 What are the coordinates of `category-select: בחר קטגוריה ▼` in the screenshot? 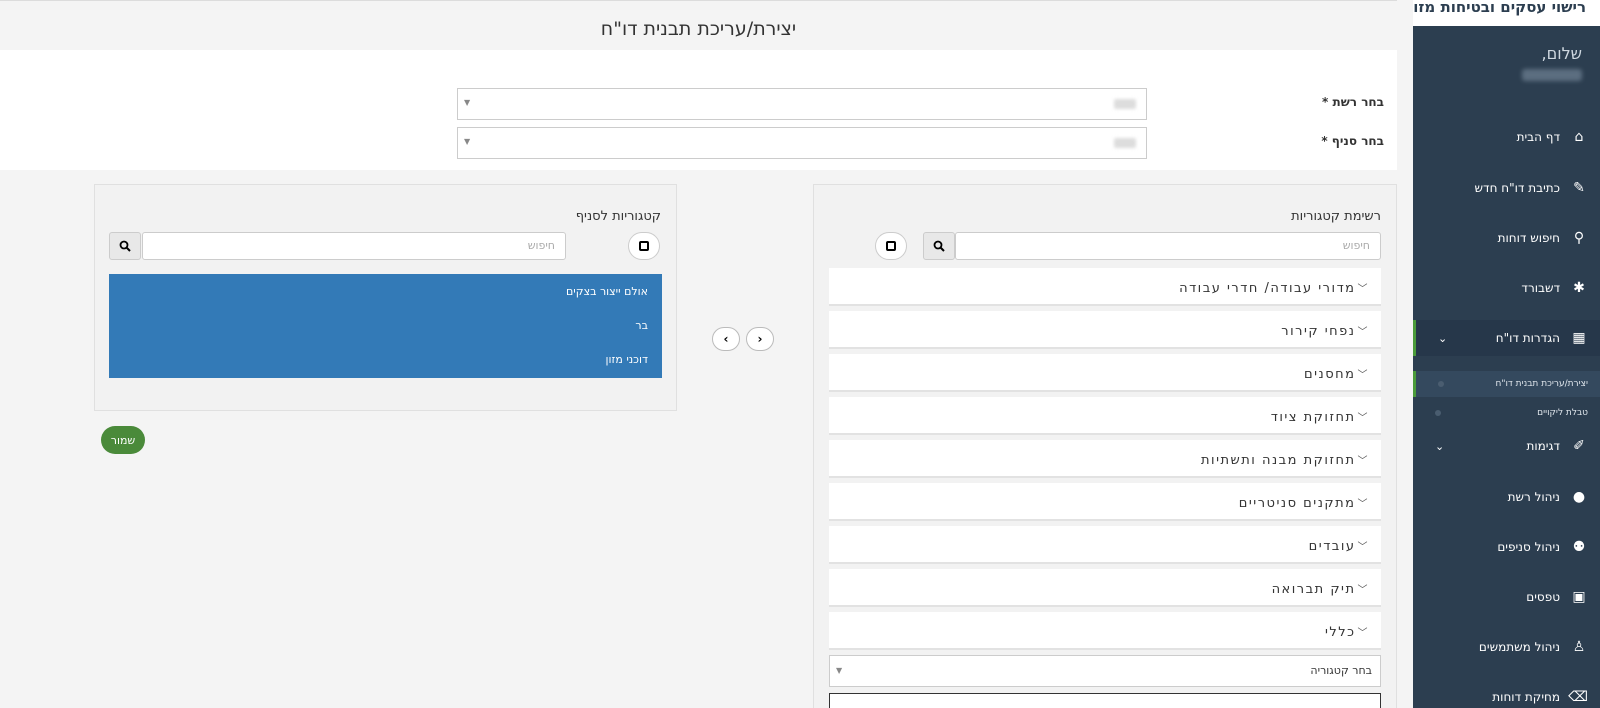 It's located at (1105, 671).